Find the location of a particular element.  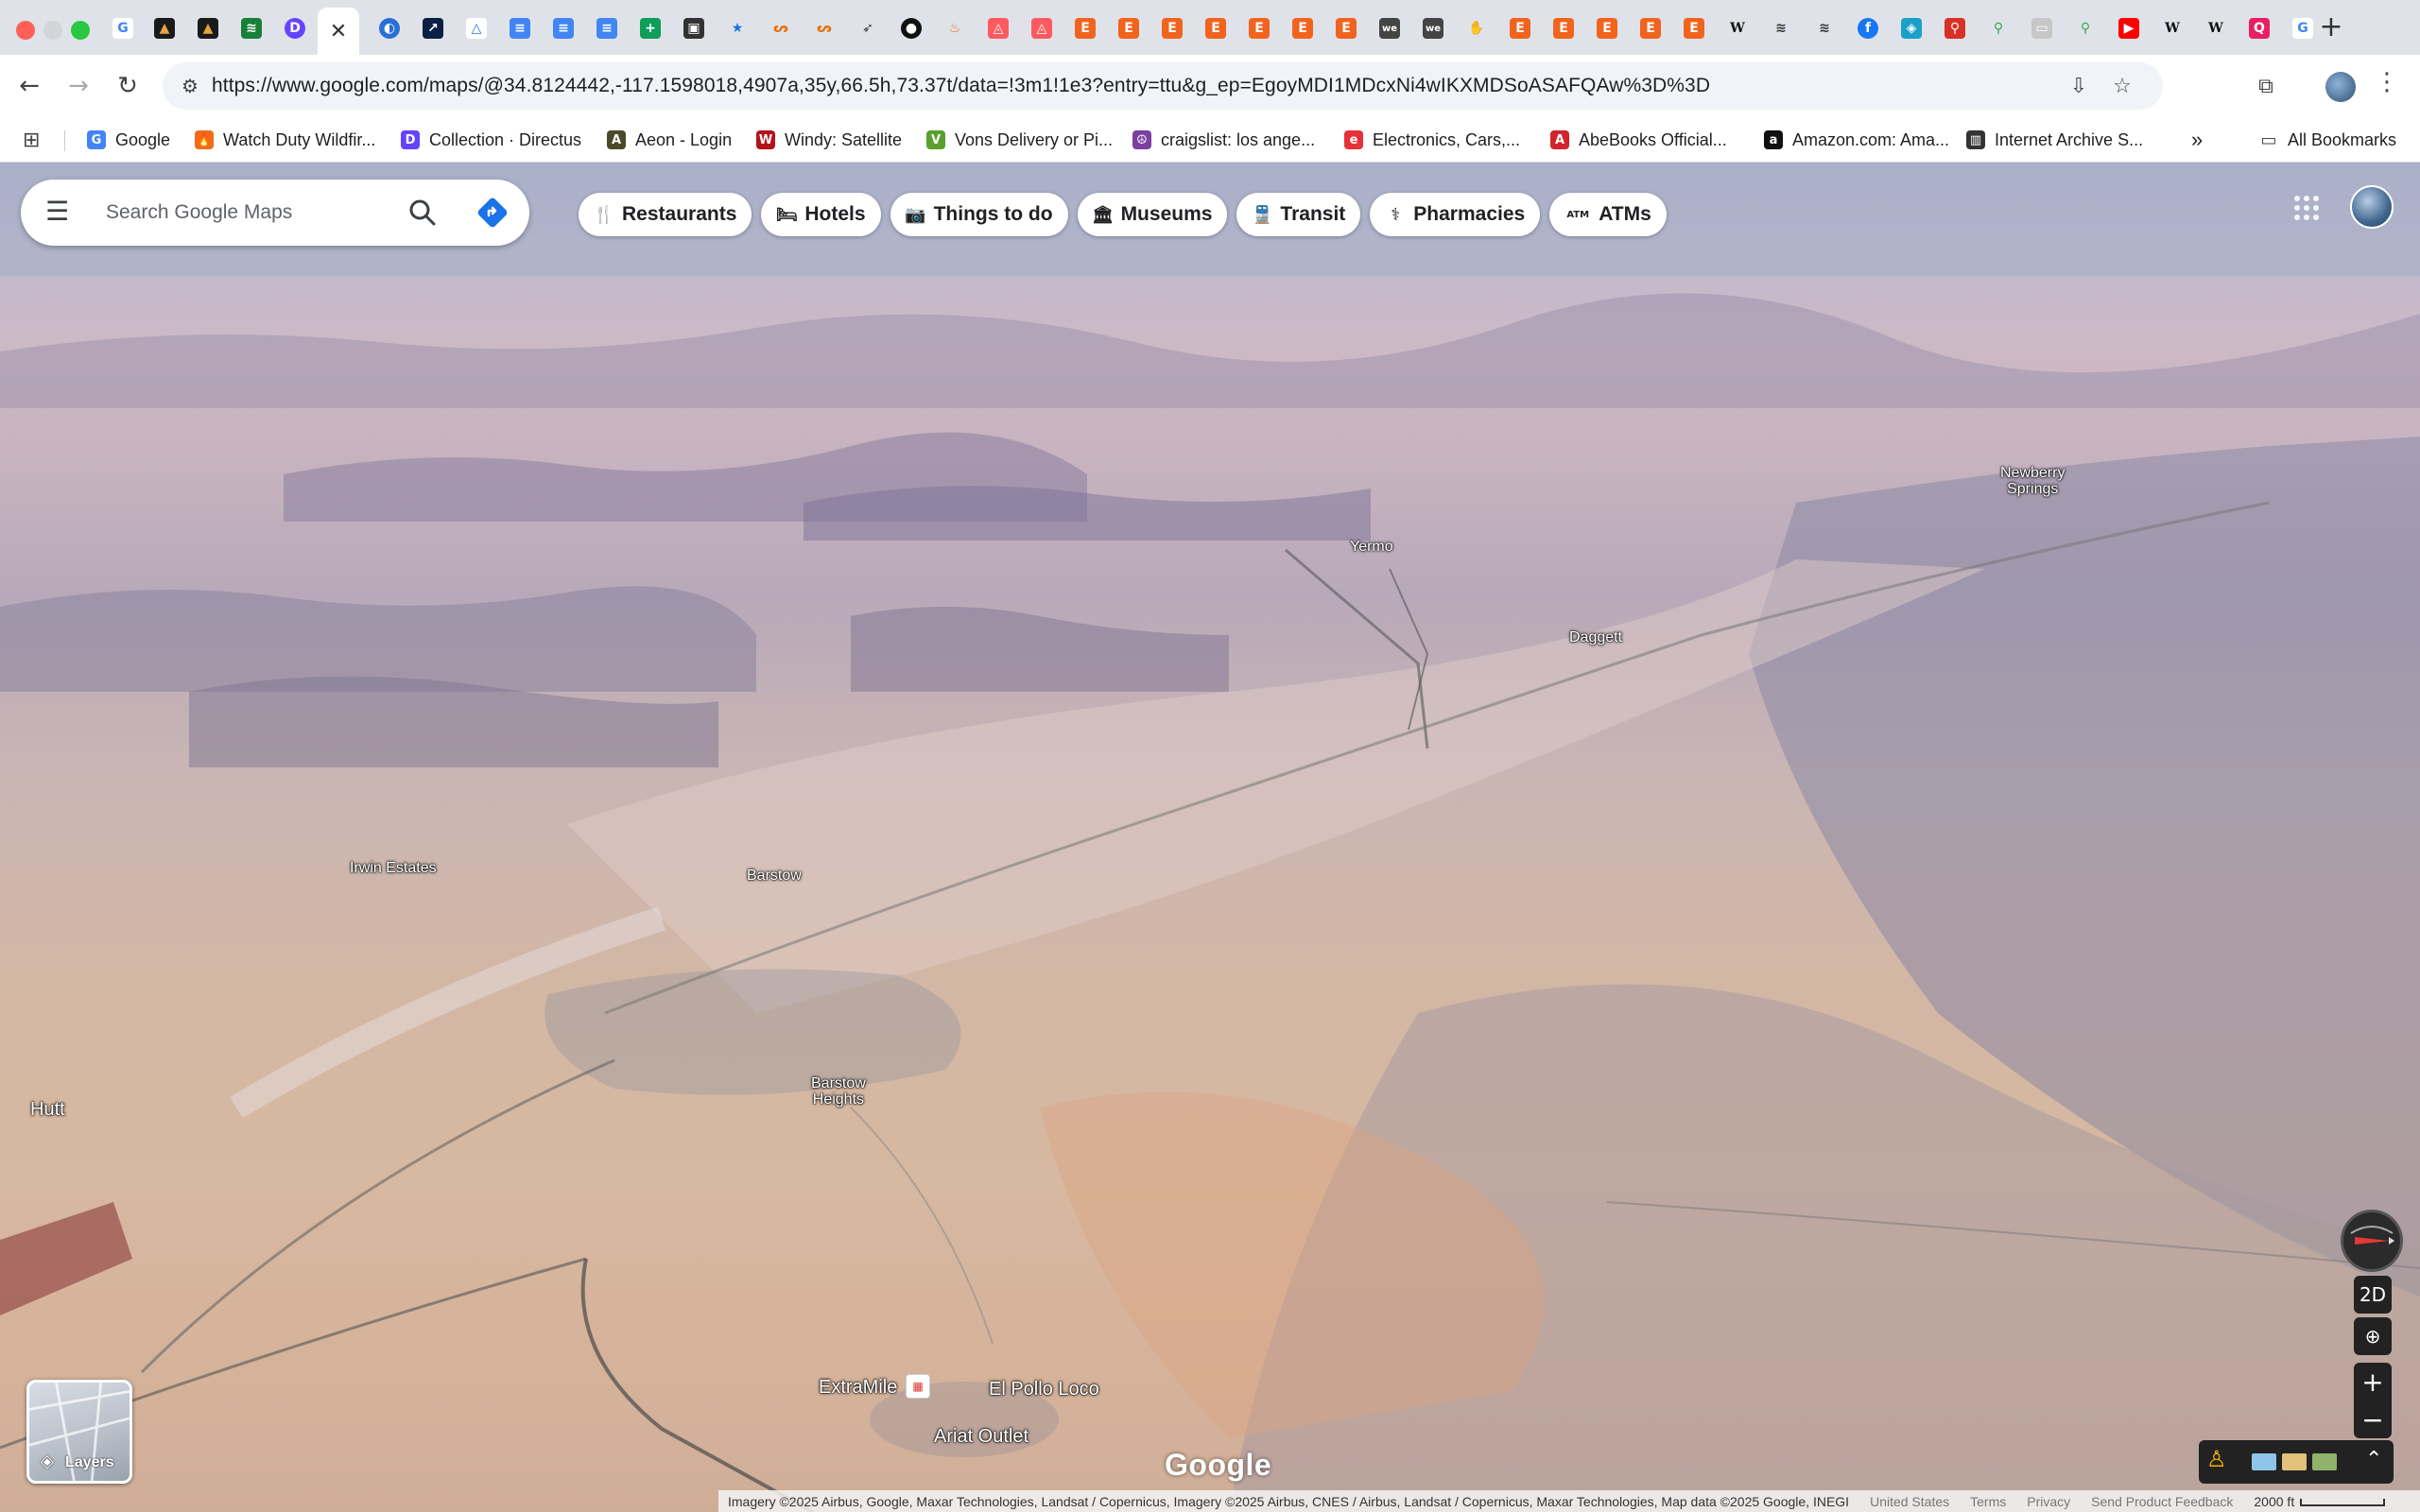

tab-zapier-1: ᔕ is located at coordinates (781, 28).